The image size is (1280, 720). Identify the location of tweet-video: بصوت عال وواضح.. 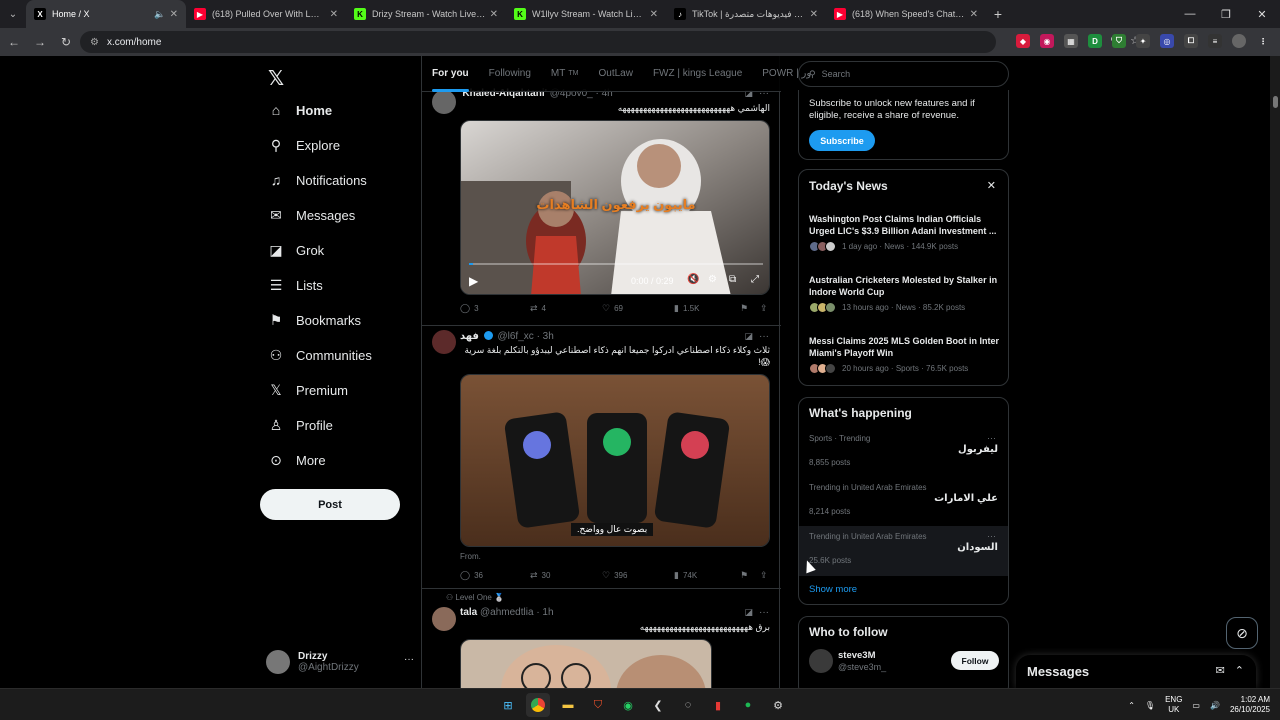
(615, 460).